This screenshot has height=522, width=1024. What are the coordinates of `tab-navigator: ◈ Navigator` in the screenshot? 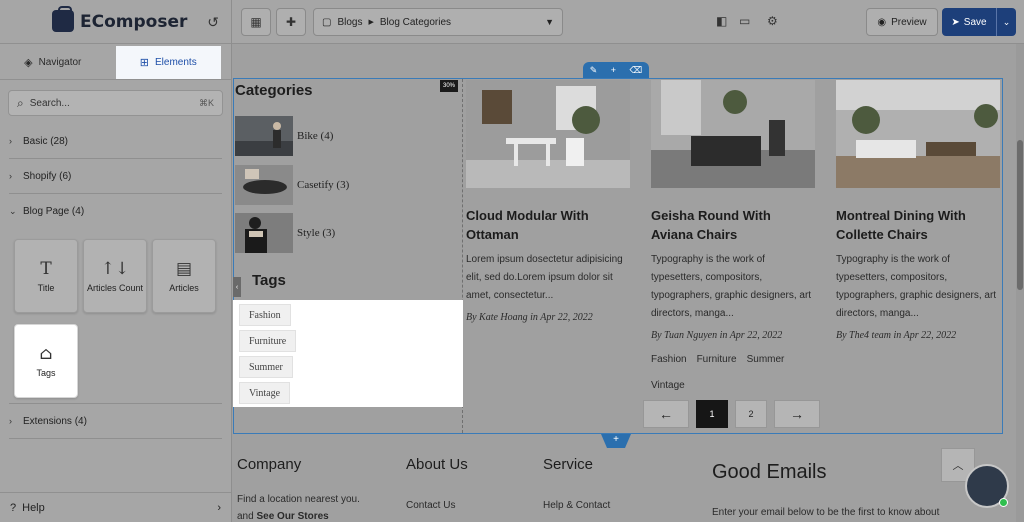 It's located at (53, 62).